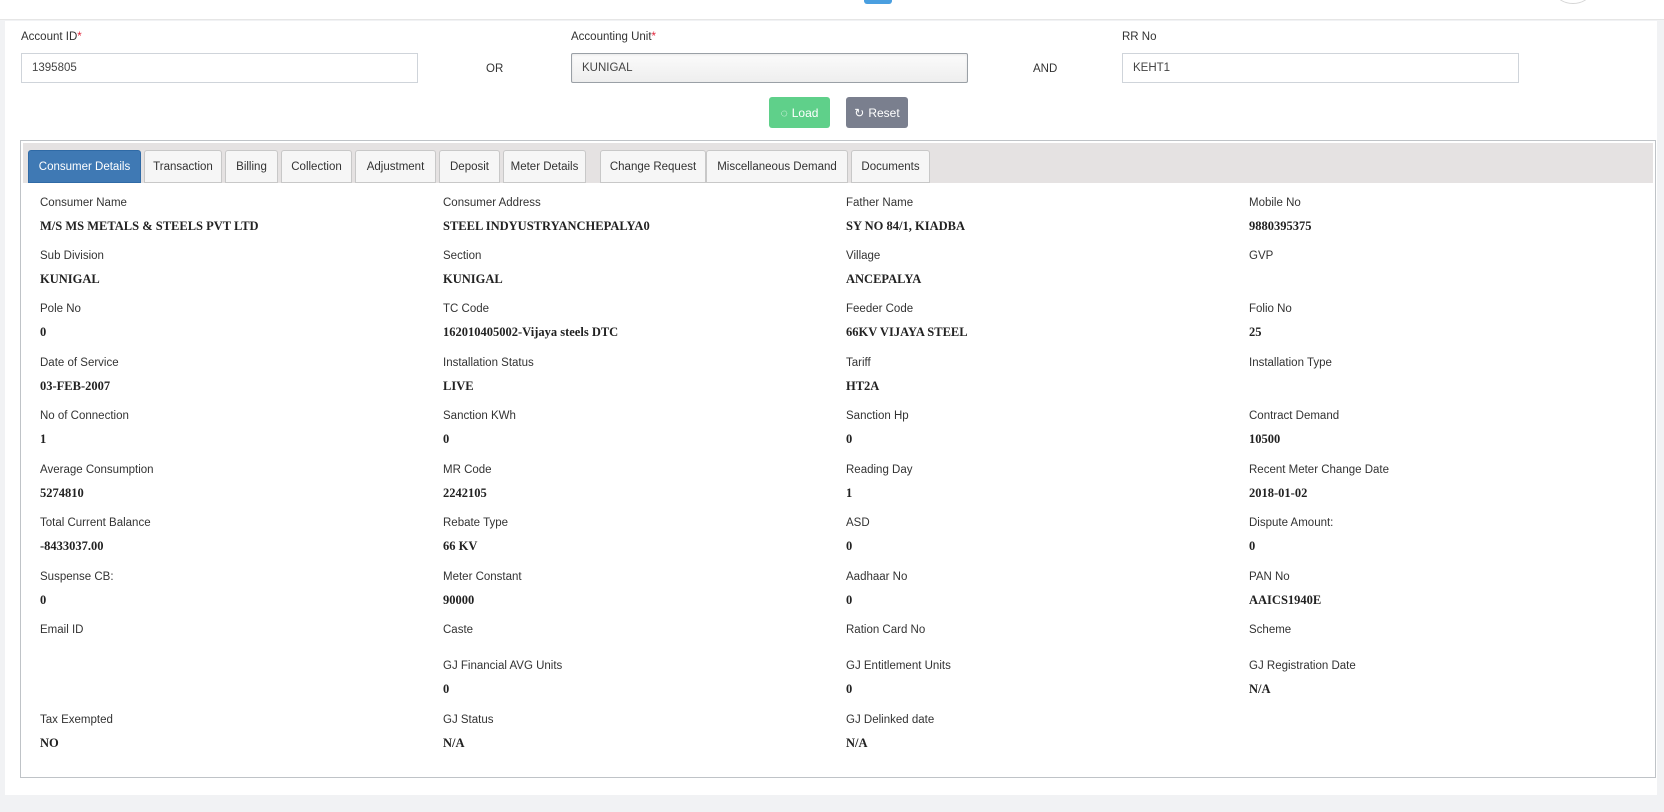  I want to click on gj-status-value: N/A, so click(454, 743).